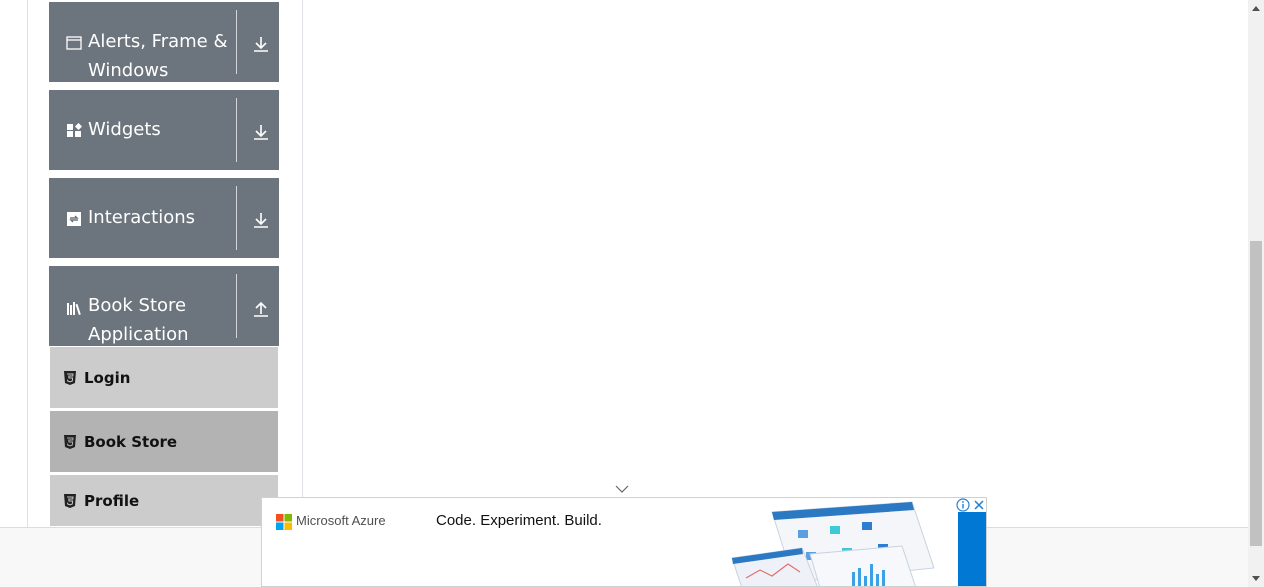 This screenshot has height=587, width=1264. Describe the element at coordinates (124, 129) in the screenshot. I see `group-title: Widgets` at that location.